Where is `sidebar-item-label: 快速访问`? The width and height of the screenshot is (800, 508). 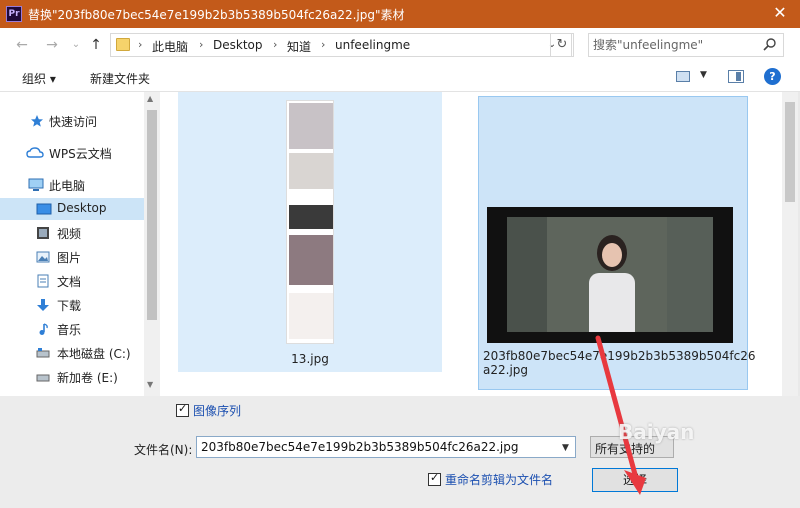
sidebar-item-label: 快速访问 is located at coordinates (73, 122).